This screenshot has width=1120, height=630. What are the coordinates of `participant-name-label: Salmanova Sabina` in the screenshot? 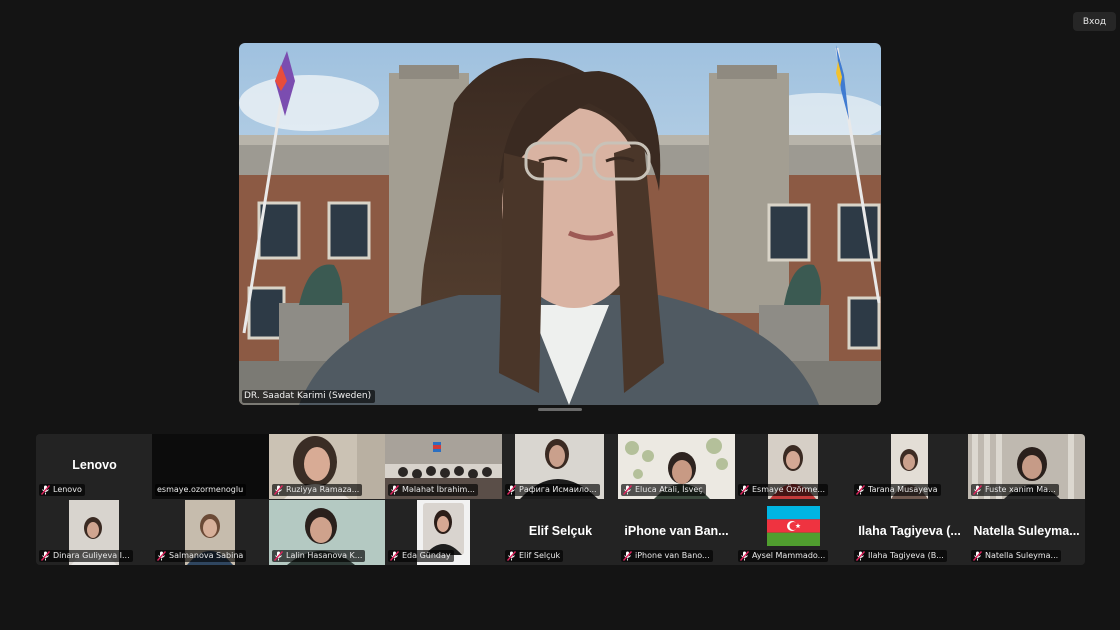 It's located at (201, 556).